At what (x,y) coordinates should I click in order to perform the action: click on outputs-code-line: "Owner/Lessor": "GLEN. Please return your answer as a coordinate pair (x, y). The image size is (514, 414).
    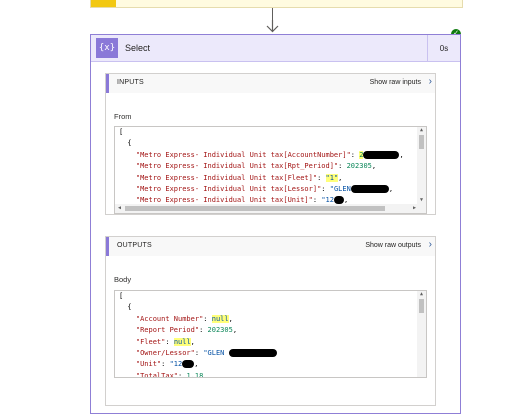
    Looking at the image, I should click on (198, 353).